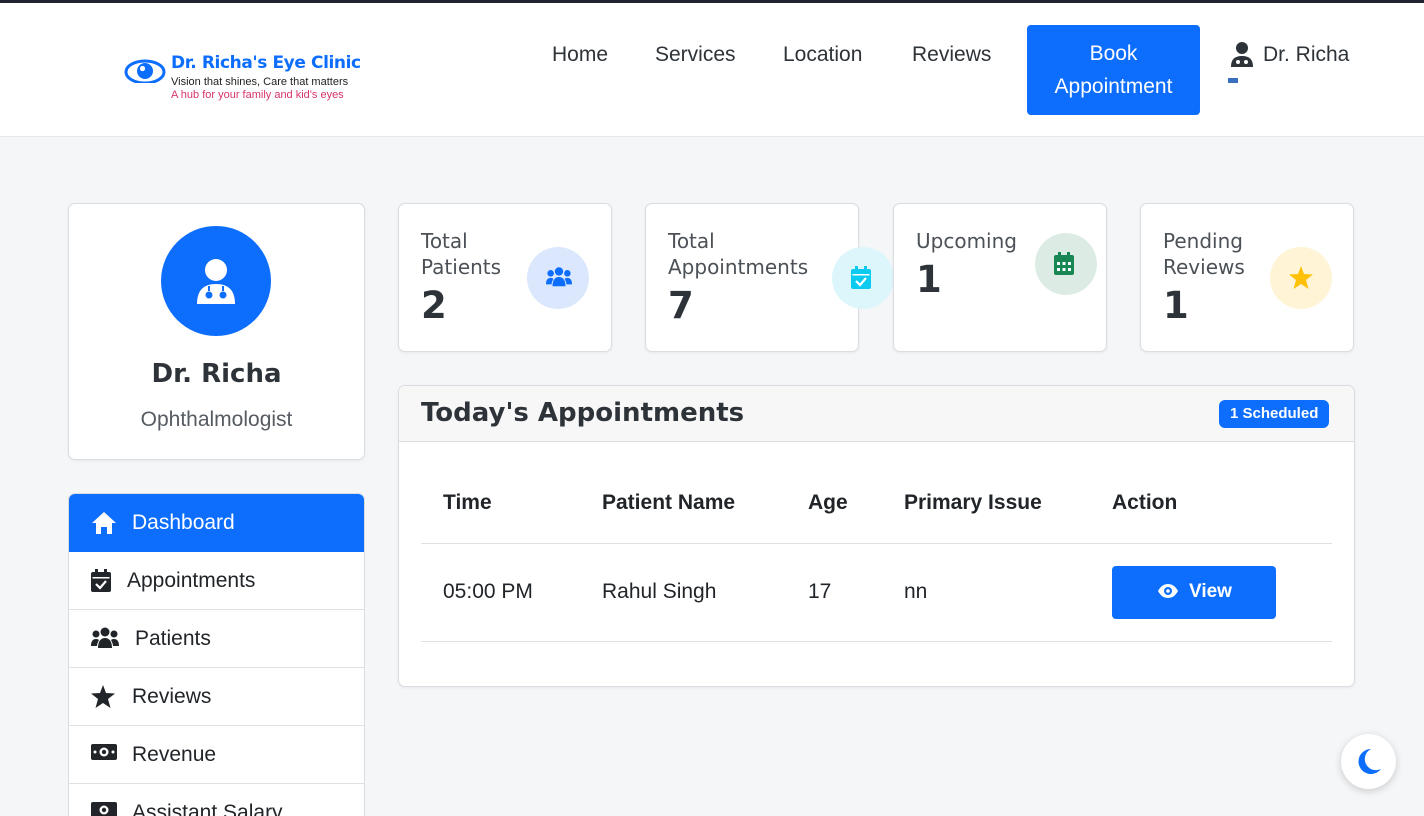  Describe the element at coordinates (174, 754) in the screenshot. I see `sidebar-item-label: Revenue` at that location.